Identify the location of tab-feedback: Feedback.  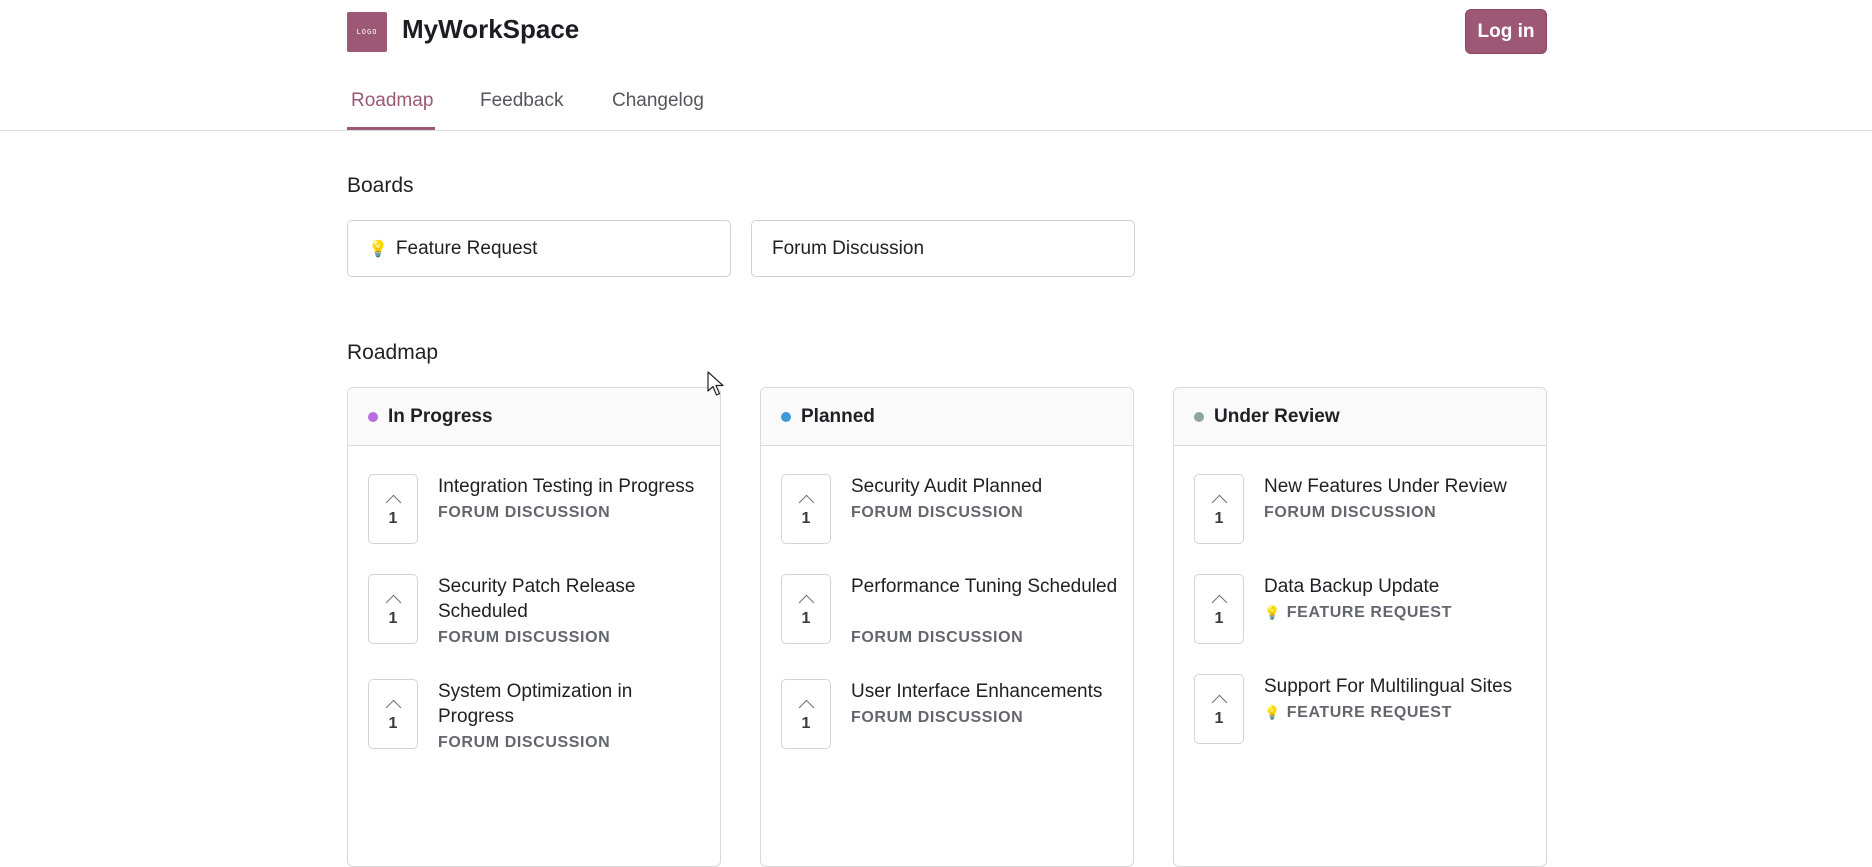
(521, 101).